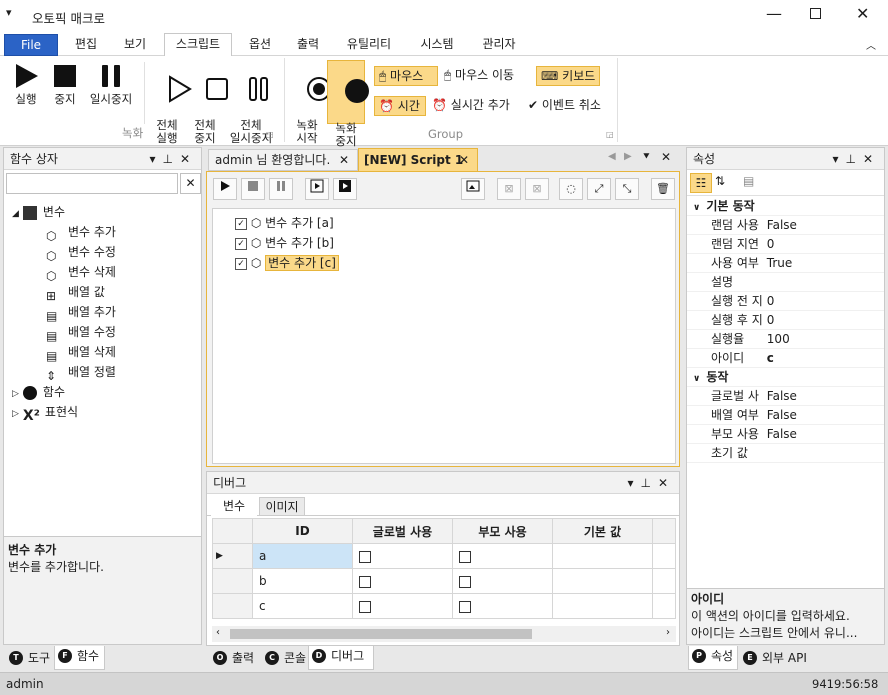 Image resolution: width=888 pixels, height=695 pixels. What do you see at coordinates (135, 45) in the screenshot?
I see `tab-view: 보기` at bounding box center [135, 45].